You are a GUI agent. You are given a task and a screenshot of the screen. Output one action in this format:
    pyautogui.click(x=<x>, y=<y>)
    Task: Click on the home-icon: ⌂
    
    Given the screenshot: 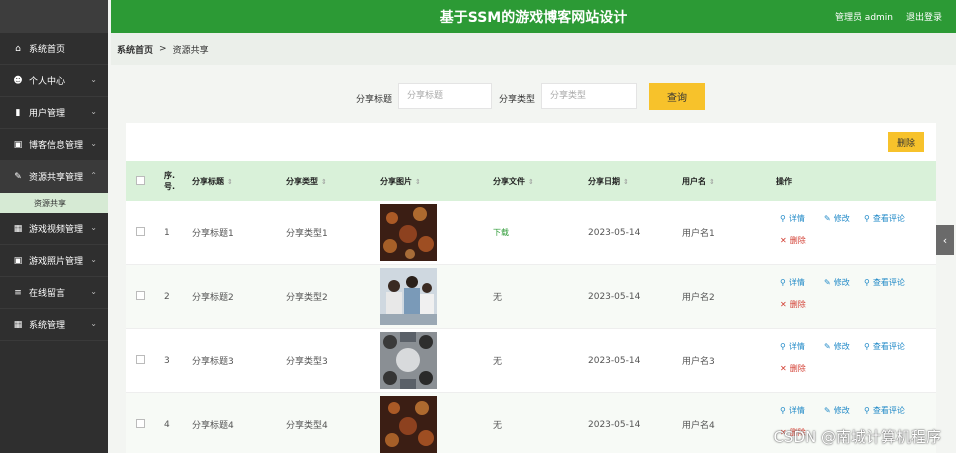 What is the action you would take?
    pyautogui.click(x=18, y=48)
    